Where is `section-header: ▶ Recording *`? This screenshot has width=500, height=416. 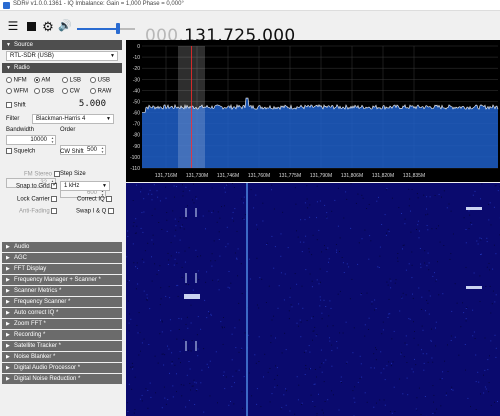 section-header: ▶ Recording * is located at coordinates (62, 335).